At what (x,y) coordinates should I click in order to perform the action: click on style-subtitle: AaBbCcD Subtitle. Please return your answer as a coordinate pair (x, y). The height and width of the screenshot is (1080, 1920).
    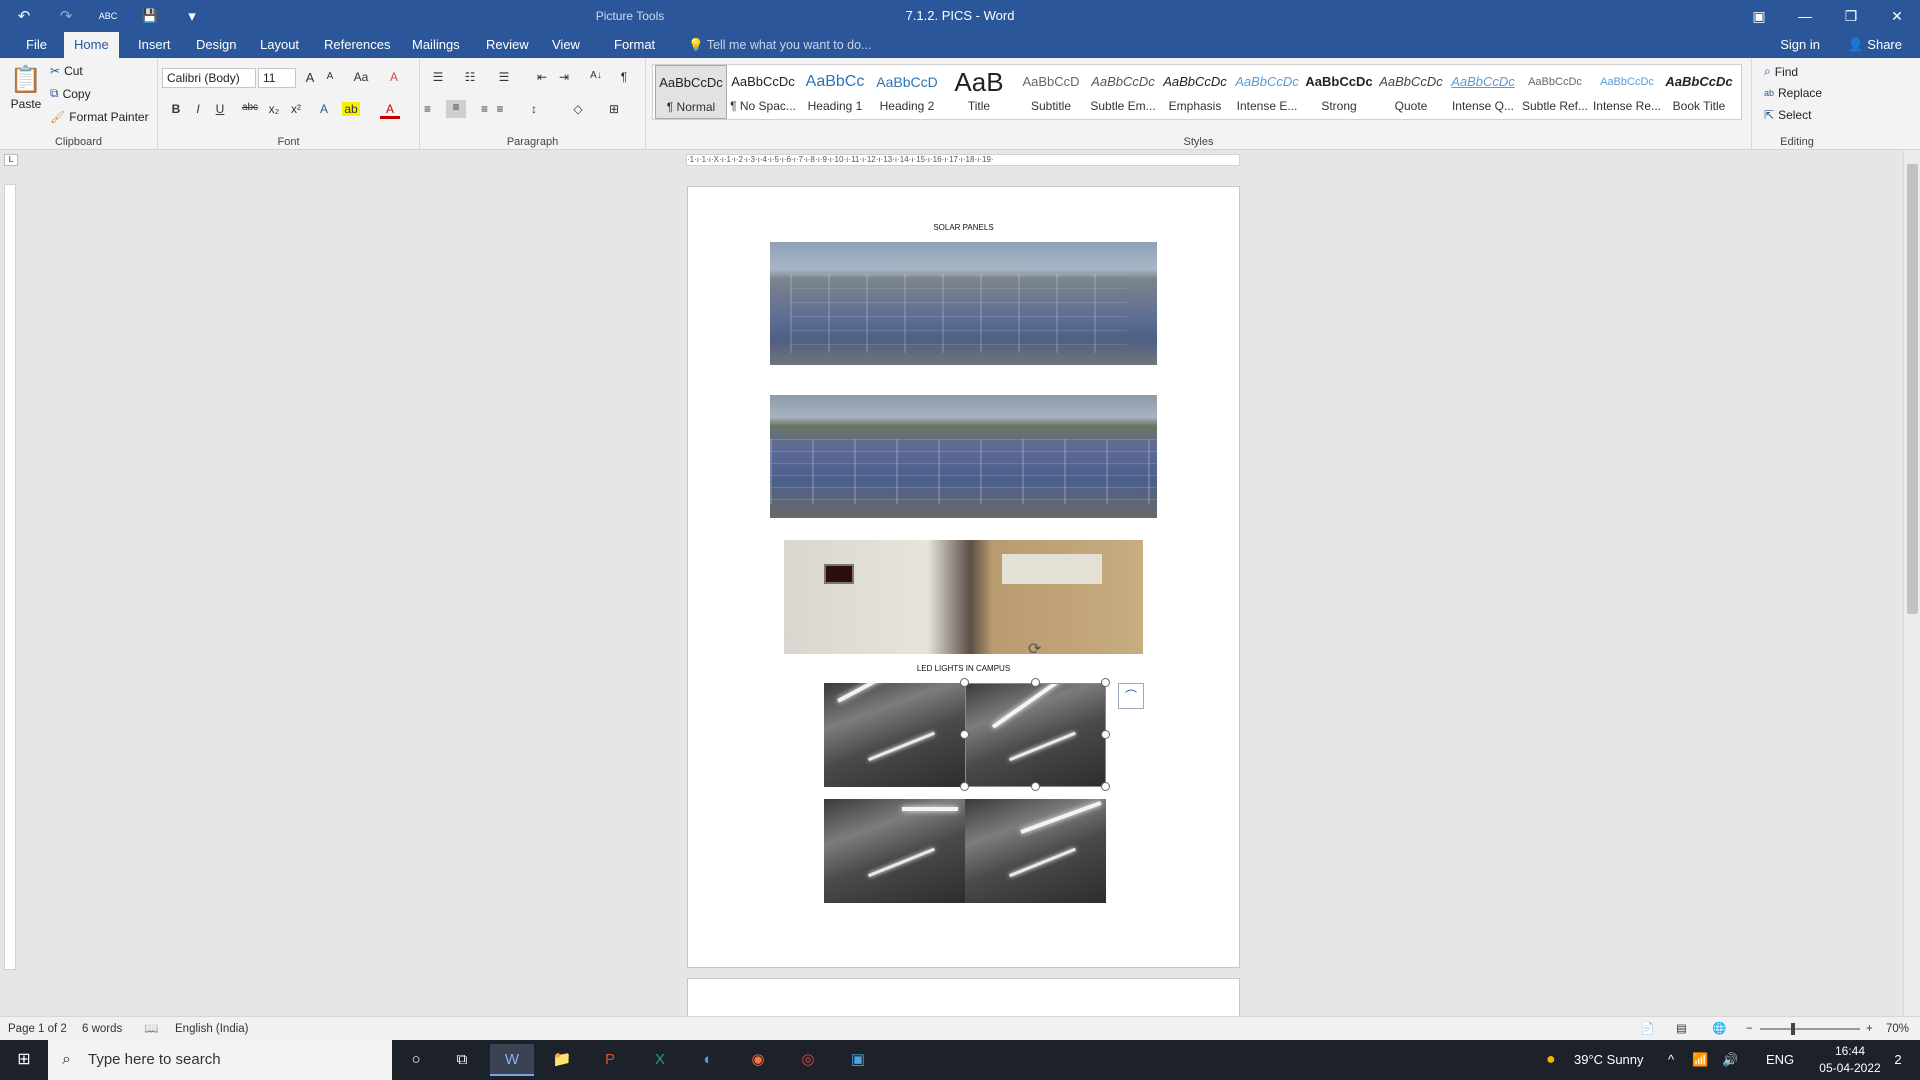
    Looking at the image, I should click on (1051, 92).